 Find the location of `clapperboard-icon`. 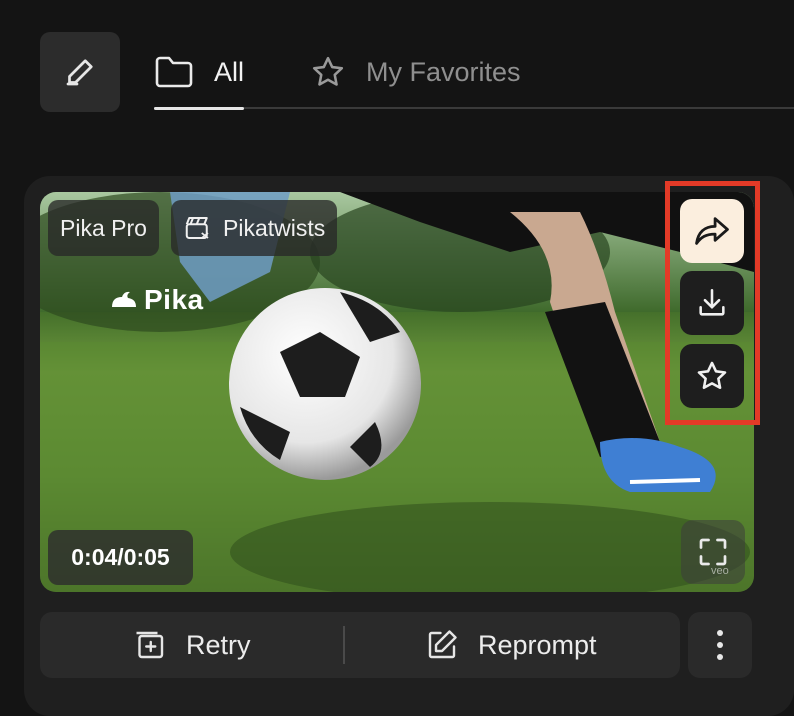

clapperboard-icon is located at coordinates (197, 228).